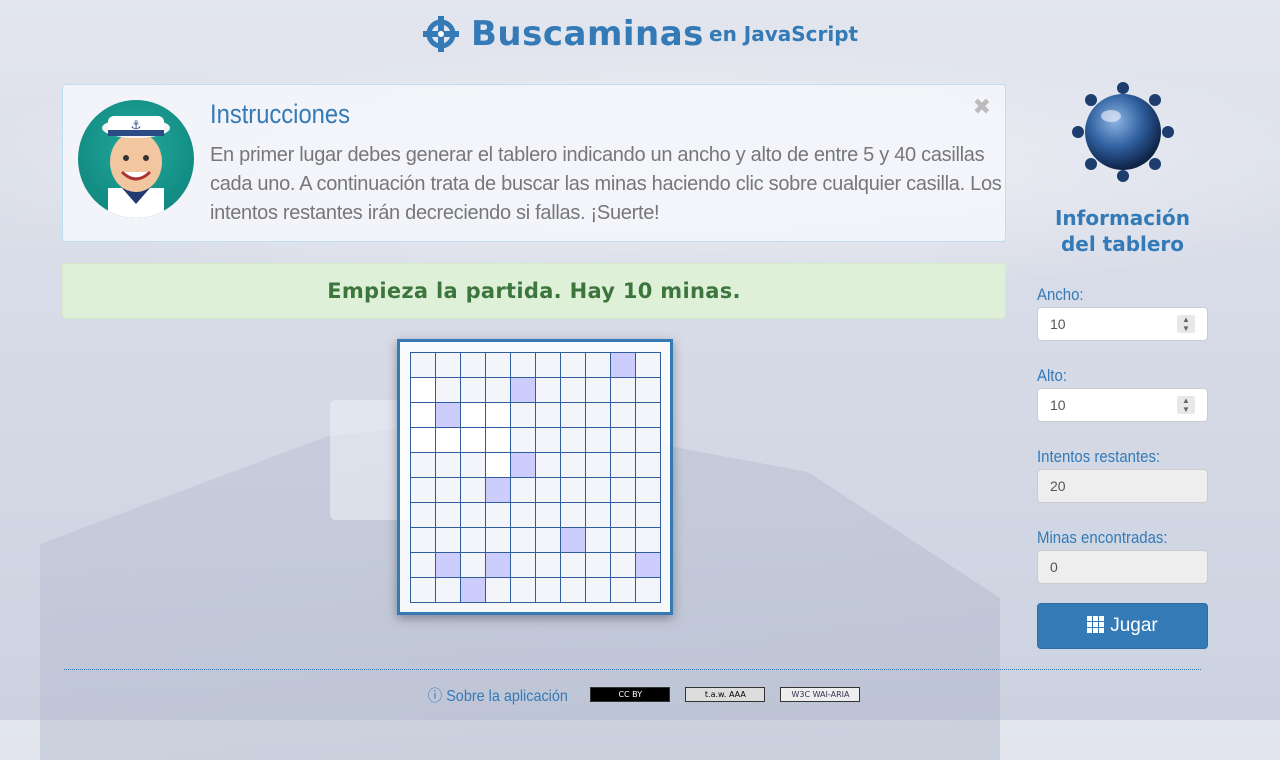 Image resolution: width=1280 pixels, height=760 pixels. What do you see at coordinates (1122, 324) in the screenshot?
I see `width-input: 10 ▲ ▼` at bounding box center [1122, 324].